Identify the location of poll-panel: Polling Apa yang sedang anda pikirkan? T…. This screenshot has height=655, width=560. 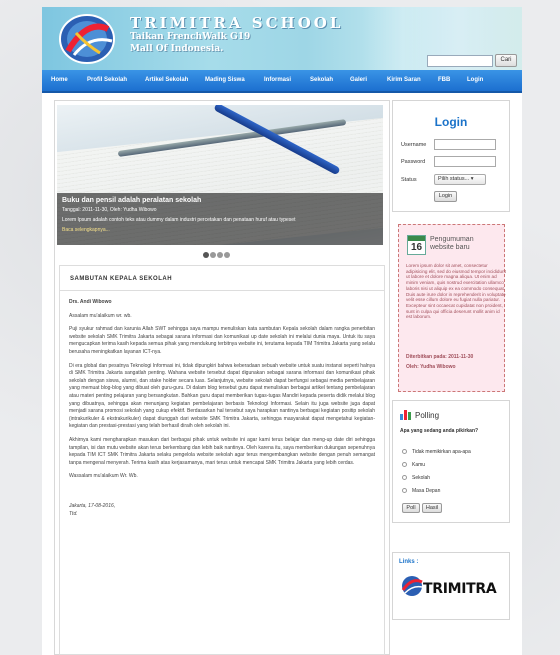
(451, 461).